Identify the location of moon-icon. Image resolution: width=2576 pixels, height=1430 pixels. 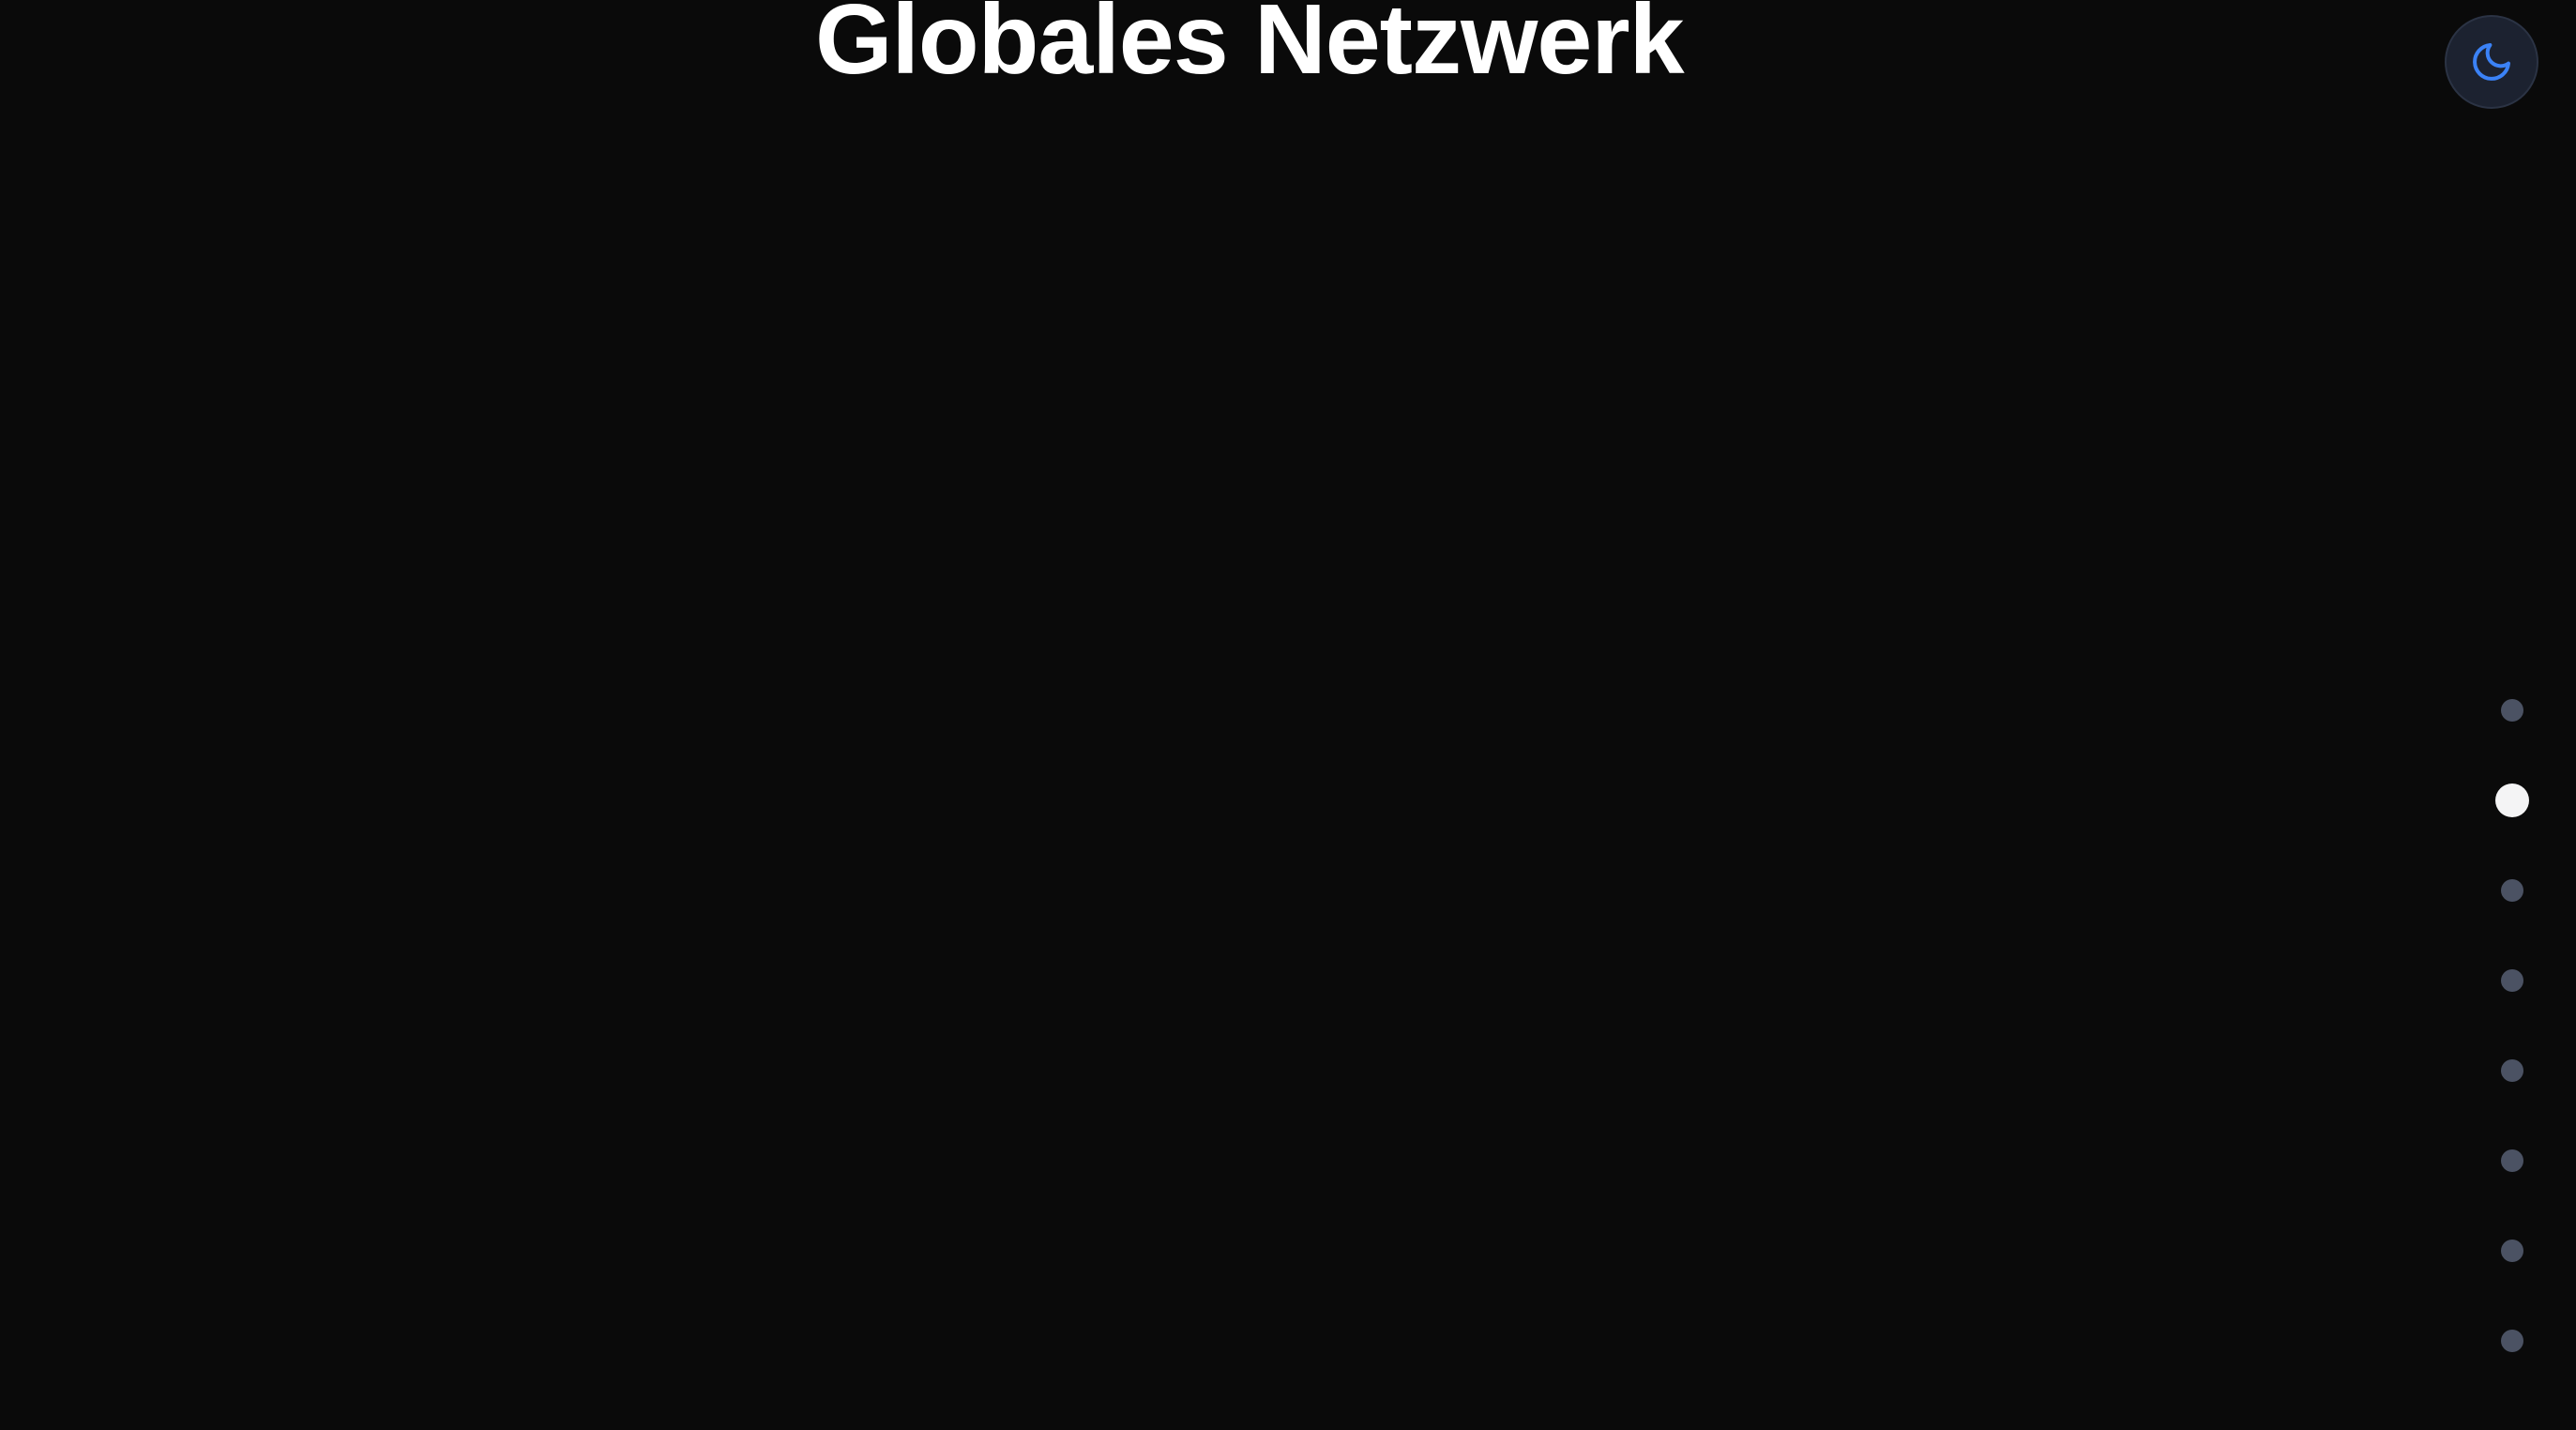
(2491, 61).